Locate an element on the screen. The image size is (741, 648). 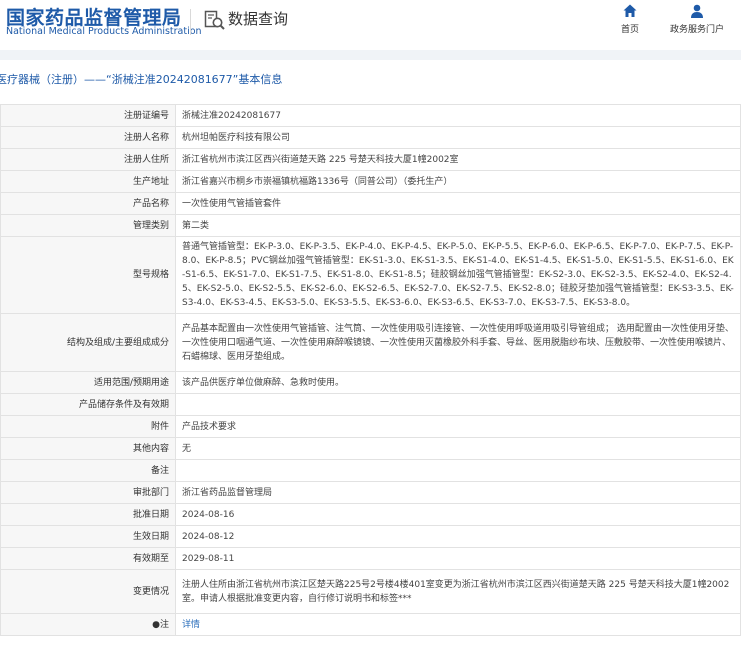
table-row: 注册人住所 浙江省杭州市滨江区西兴街道楚天路 225 号楚天科技大厦1幢2002室 is located at coordinates (370, 159).